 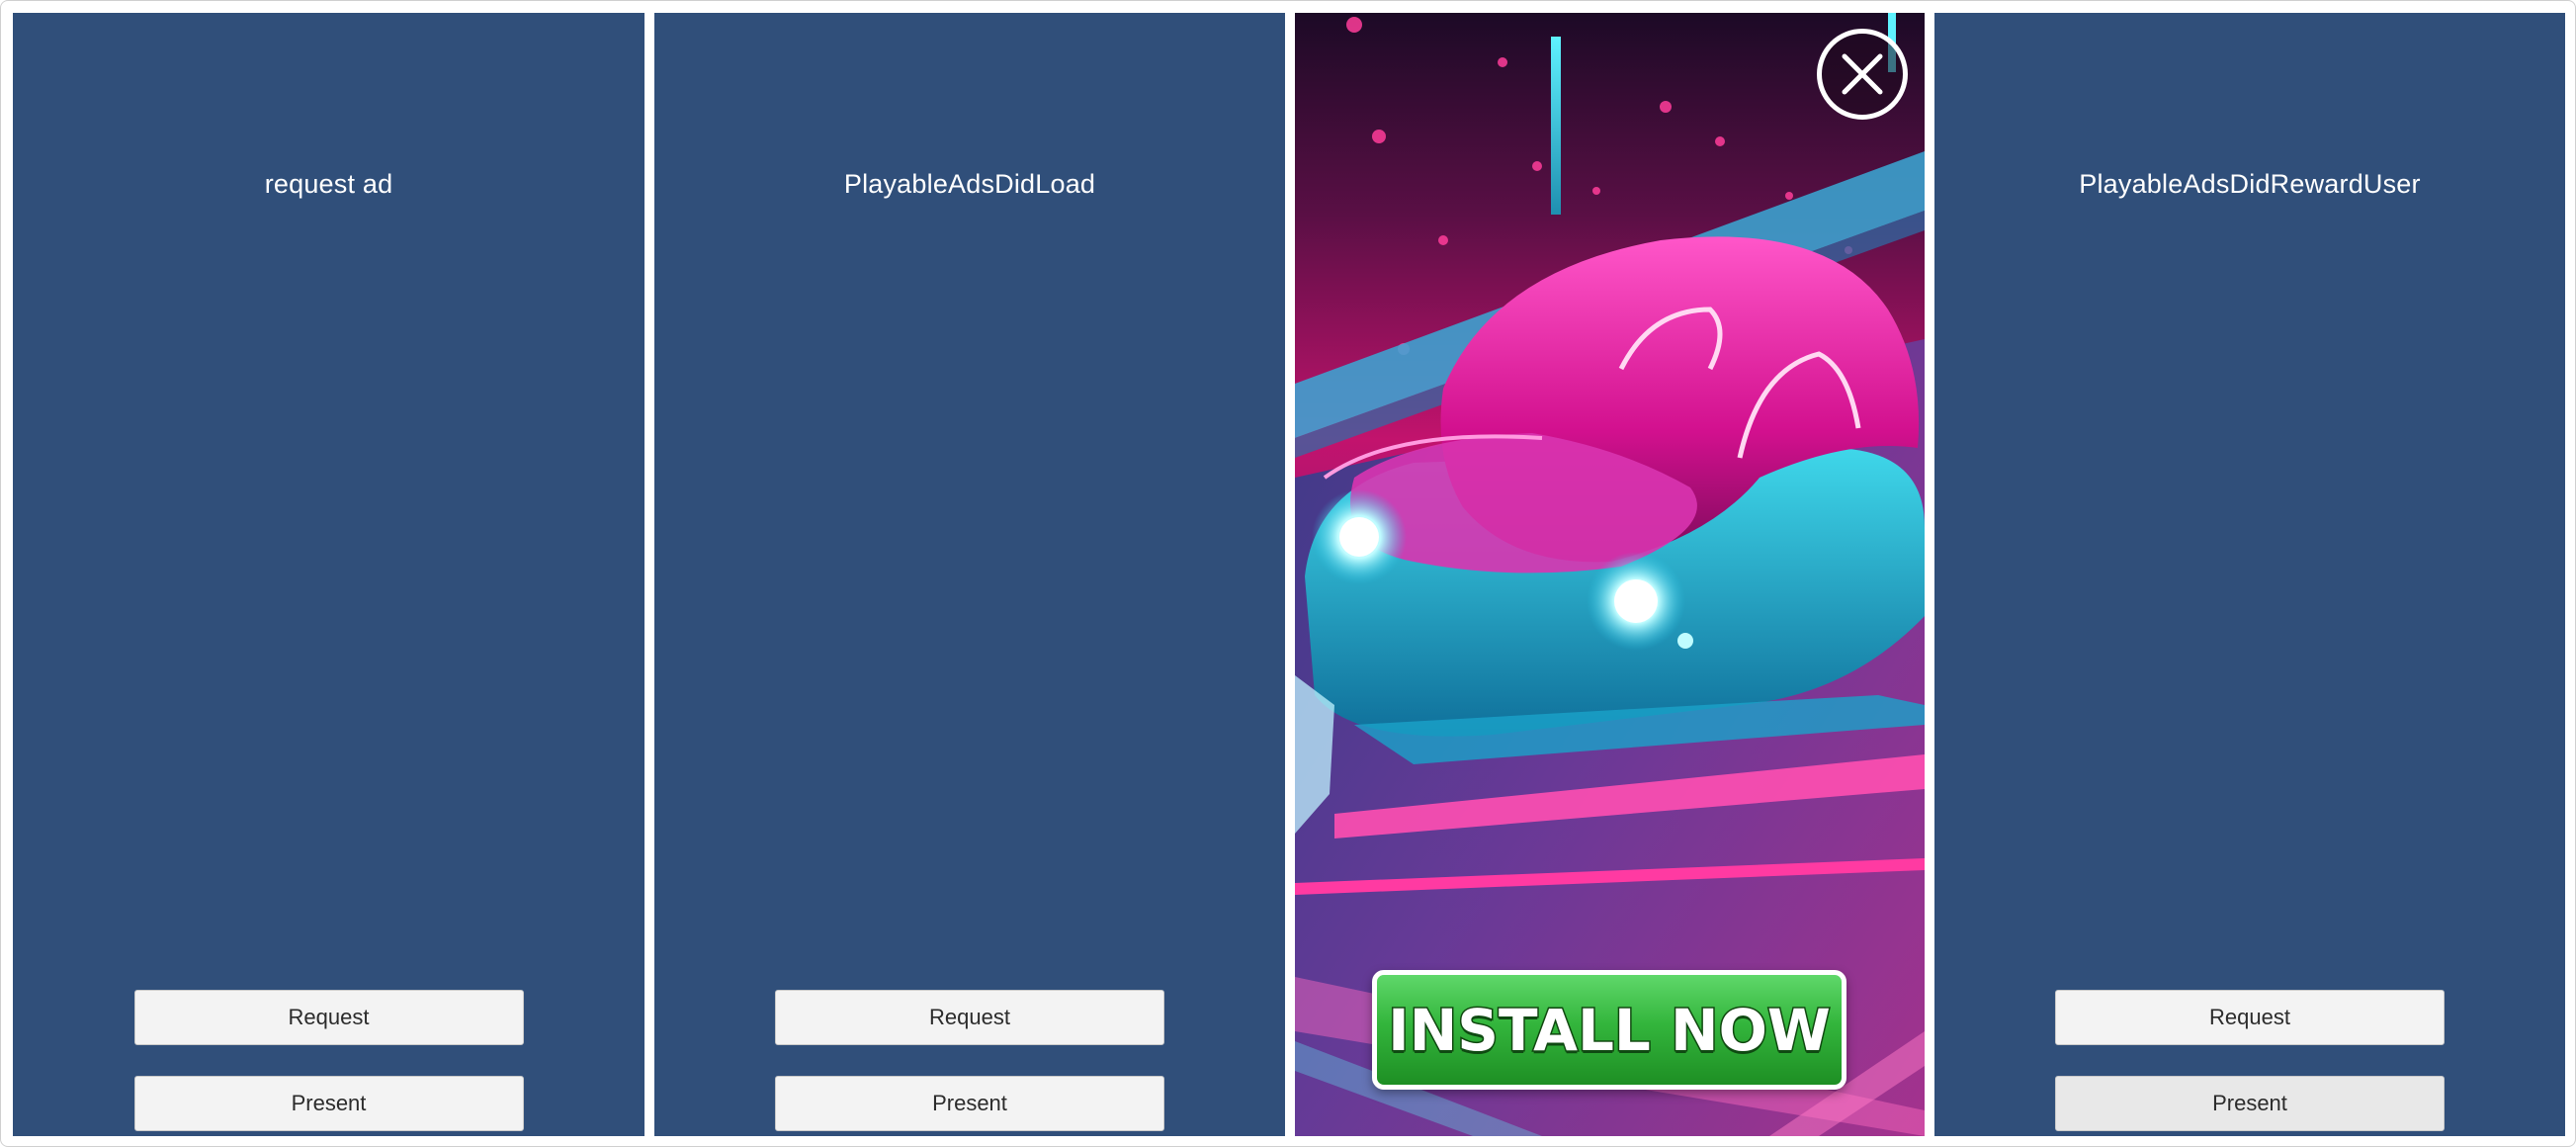 I want to click on close-icon, so click(x=1862, y=74).